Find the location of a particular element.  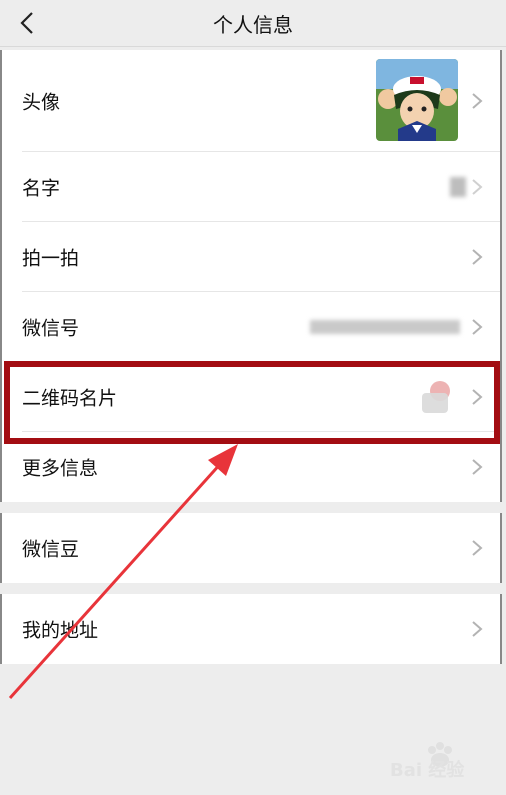

baidu-watermark: Bai 经验 is located at coordinates (440, 760).